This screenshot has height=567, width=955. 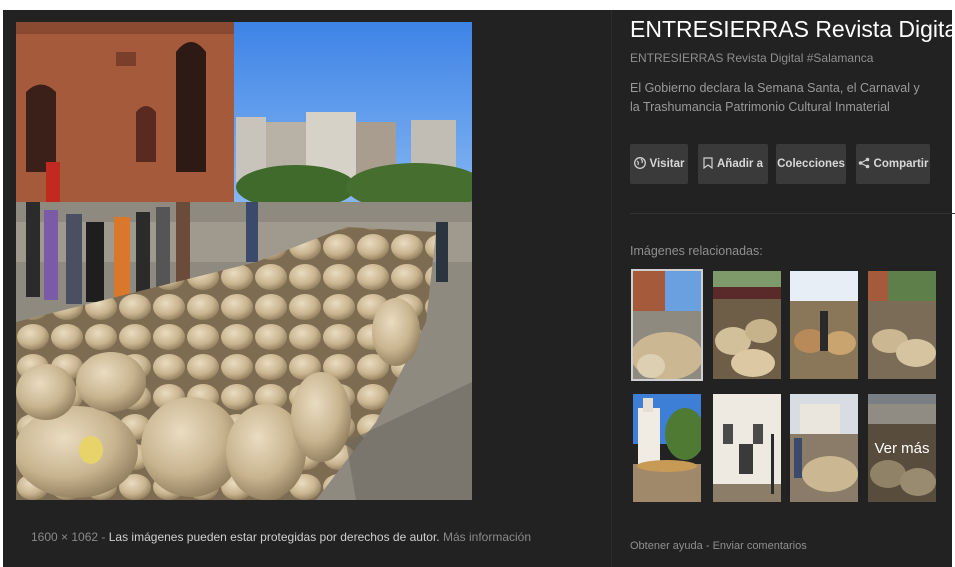 I want to click on visit-button: Visitar, so click(x=659, y=164).